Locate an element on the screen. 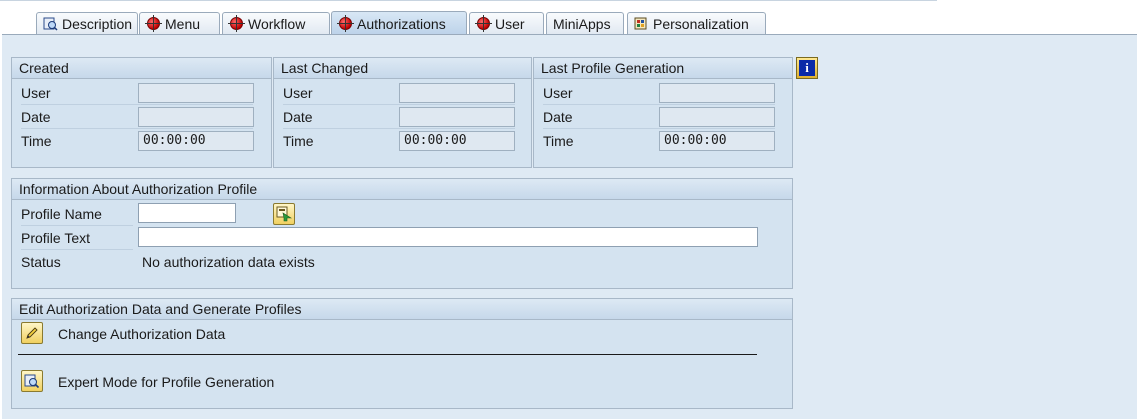  last-changed-user-field is located at coordinates (457, 93).